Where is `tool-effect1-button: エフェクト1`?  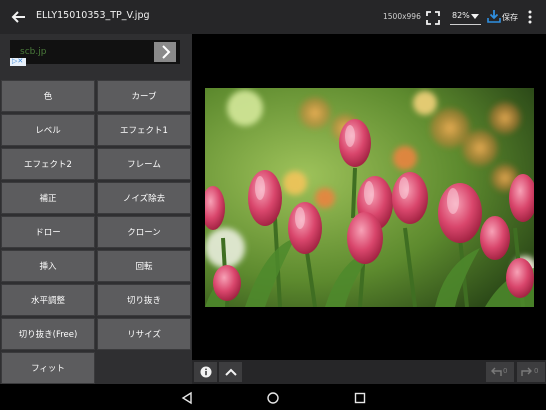 tool-effect1-button: エフェクト1 is located at coordinates (144, 130).